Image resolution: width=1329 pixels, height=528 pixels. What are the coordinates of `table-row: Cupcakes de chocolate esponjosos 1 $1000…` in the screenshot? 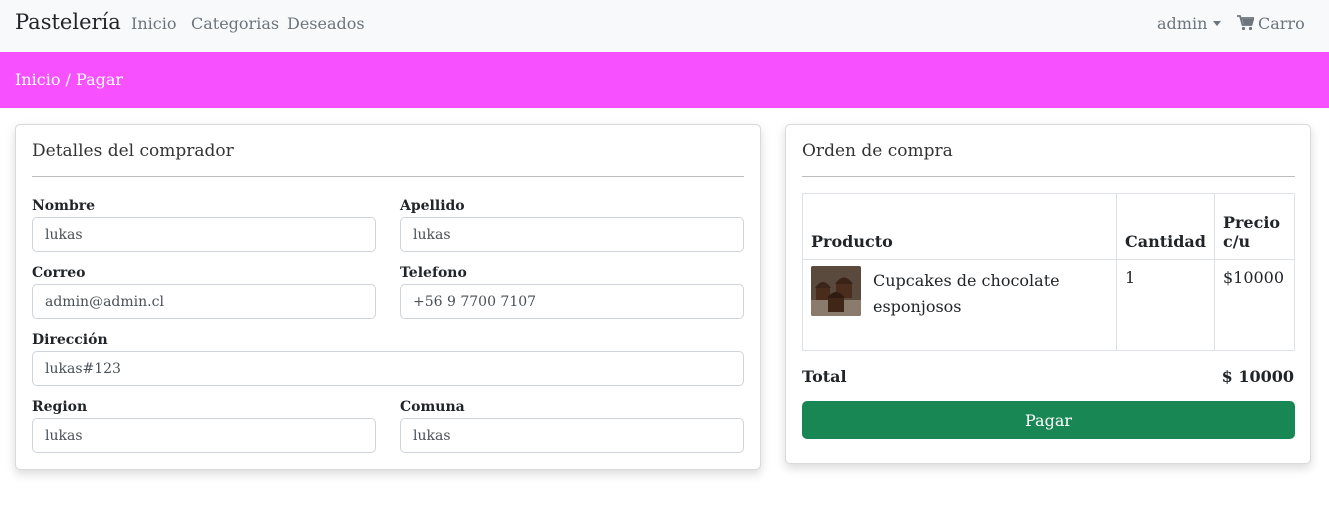 It's located at (1049, 305).